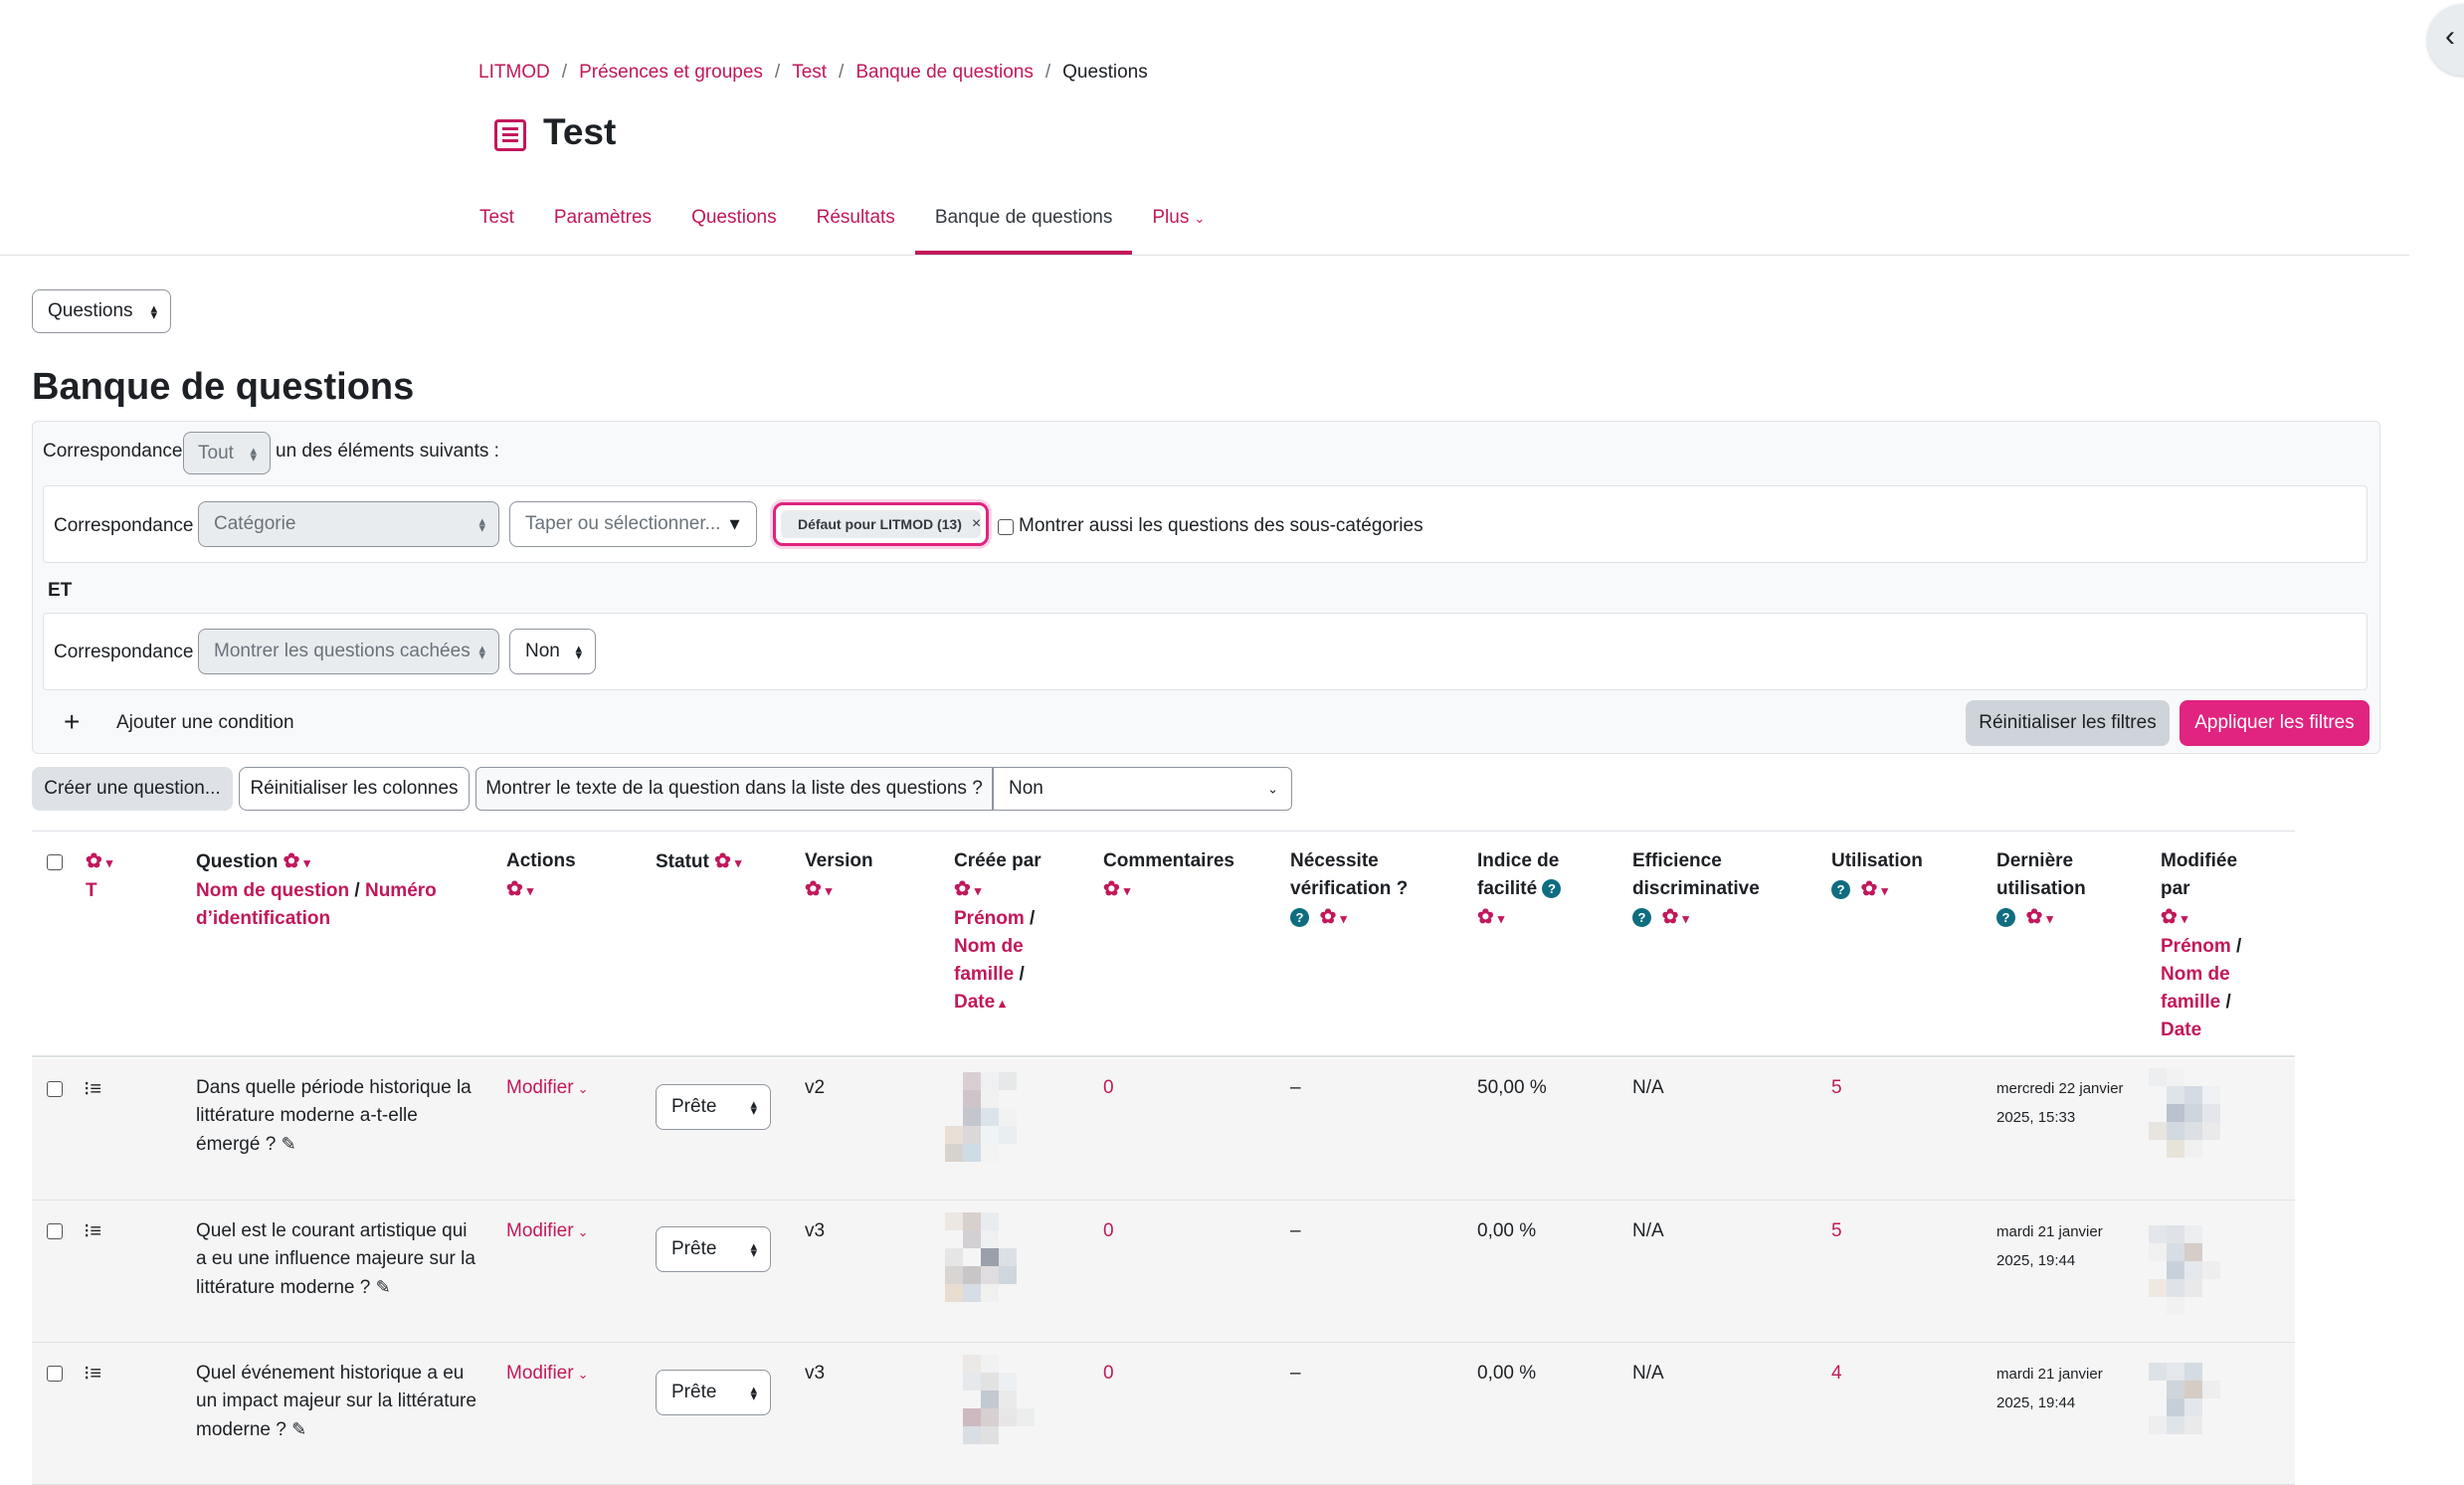  Describe the element at coordinates (124, 526) in the screenshot. I see `condition-label: Correspondance` at that location.